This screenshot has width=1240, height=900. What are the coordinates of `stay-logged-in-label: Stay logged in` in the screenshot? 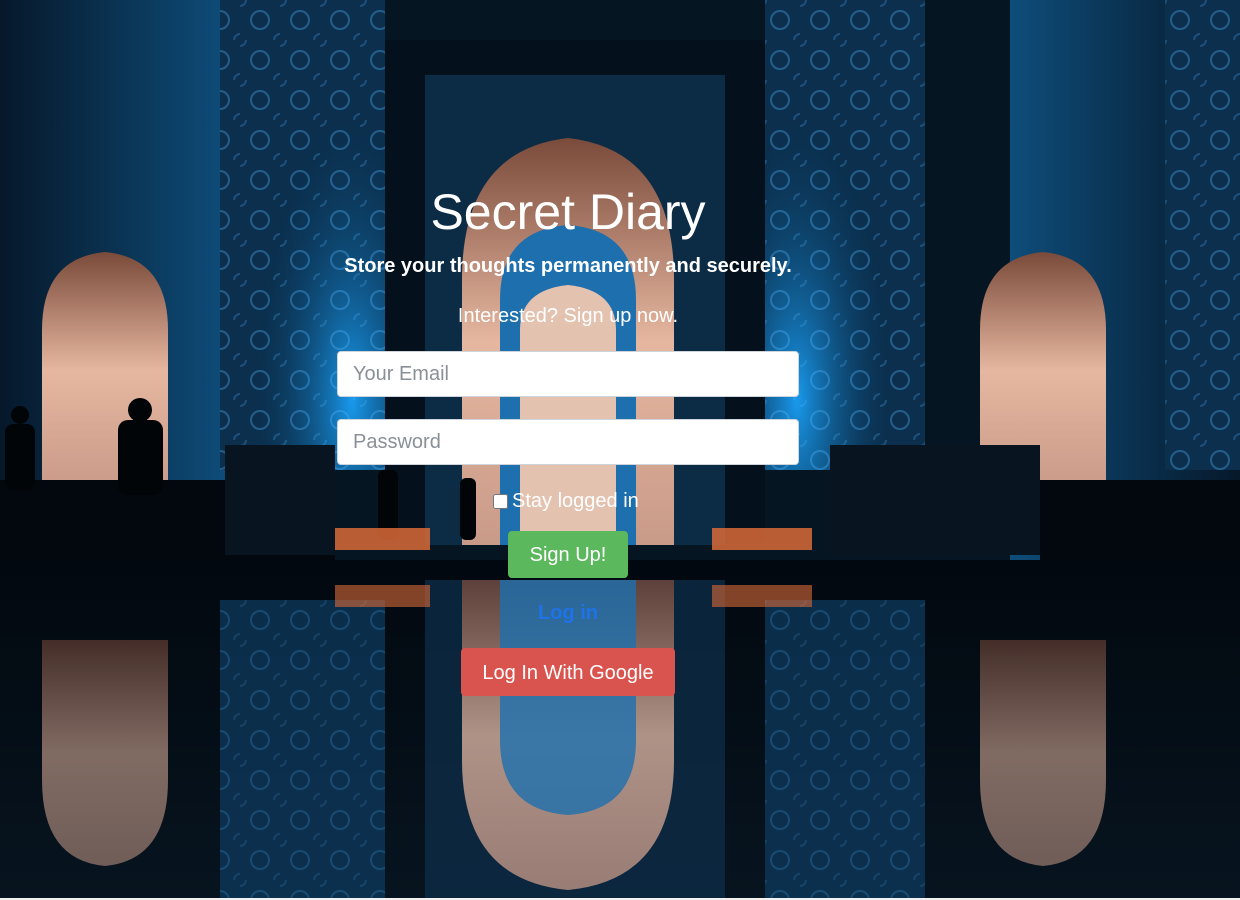 It's located at (575, 500).